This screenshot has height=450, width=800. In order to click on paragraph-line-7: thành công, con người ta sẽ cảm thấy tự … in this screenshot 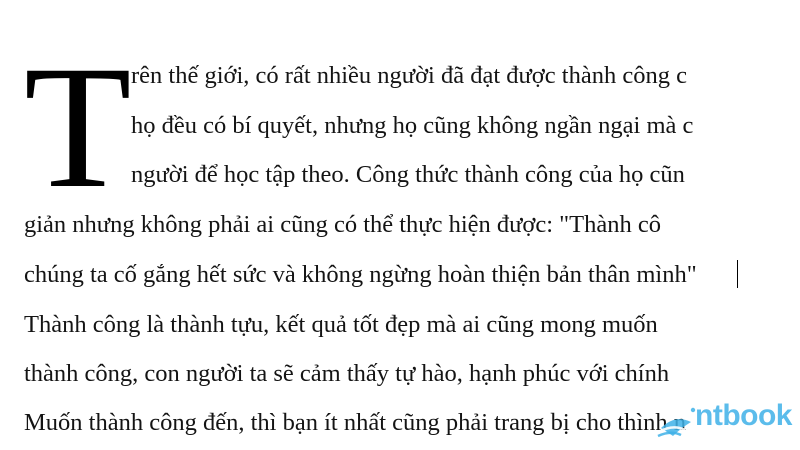, I will do `click(347, 373)`.